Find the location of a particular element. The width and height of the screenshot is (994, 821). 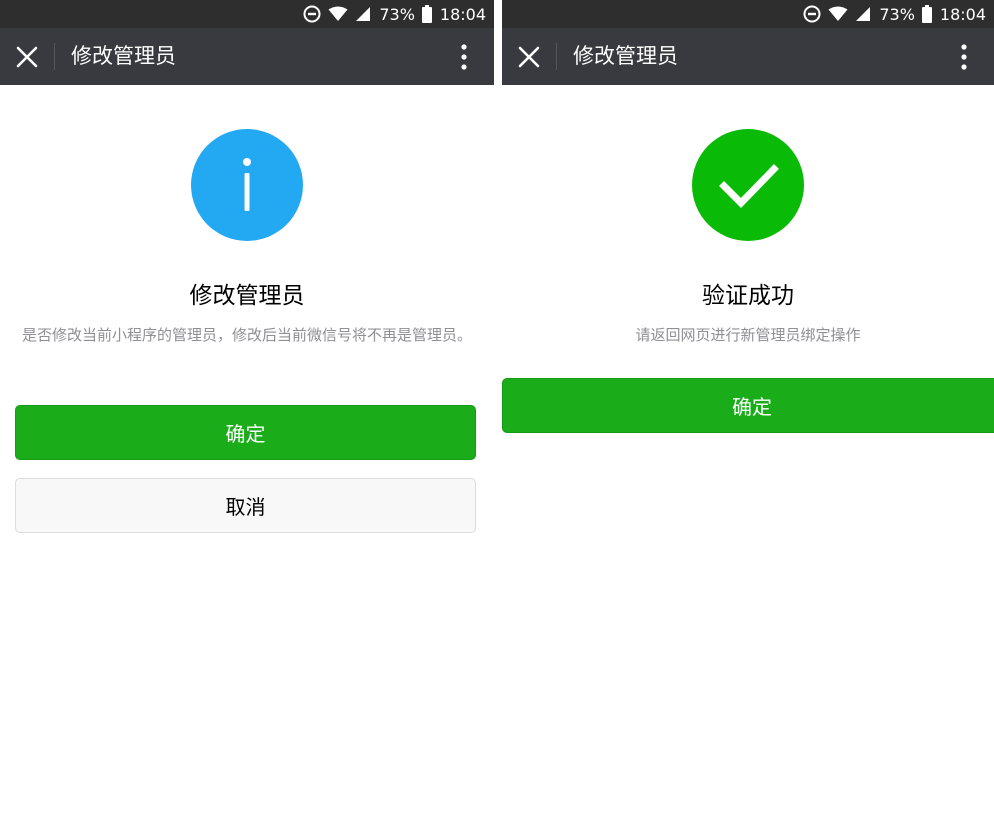

success-check-icon is located at coordinates (748, 185).